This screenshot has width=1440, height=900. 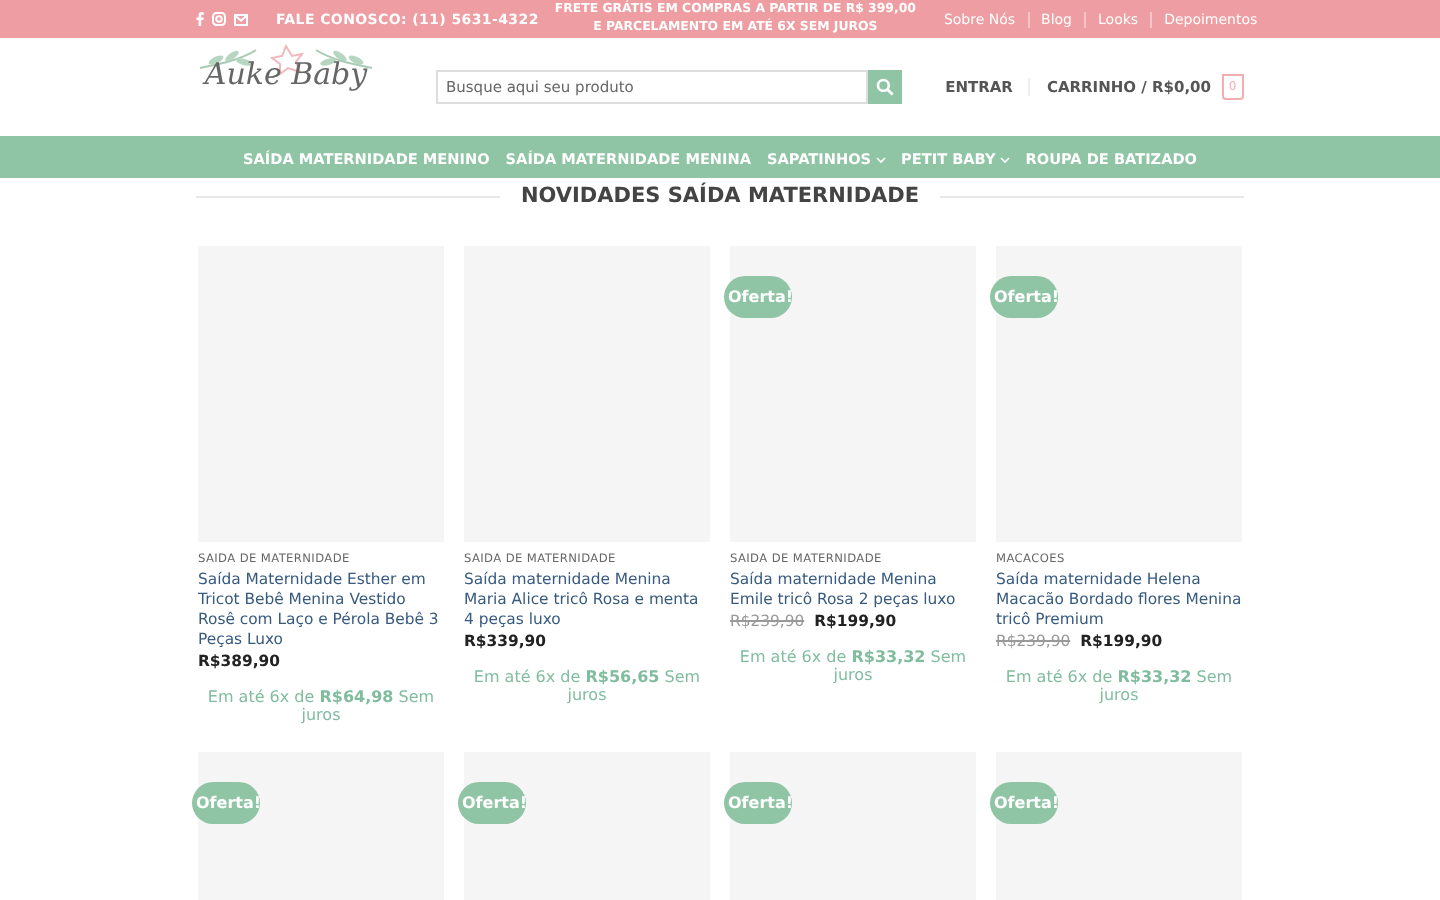 I want to click on installment-text: Em até 6x de R$56,65 Sem juros, so click(x=587, y=687).